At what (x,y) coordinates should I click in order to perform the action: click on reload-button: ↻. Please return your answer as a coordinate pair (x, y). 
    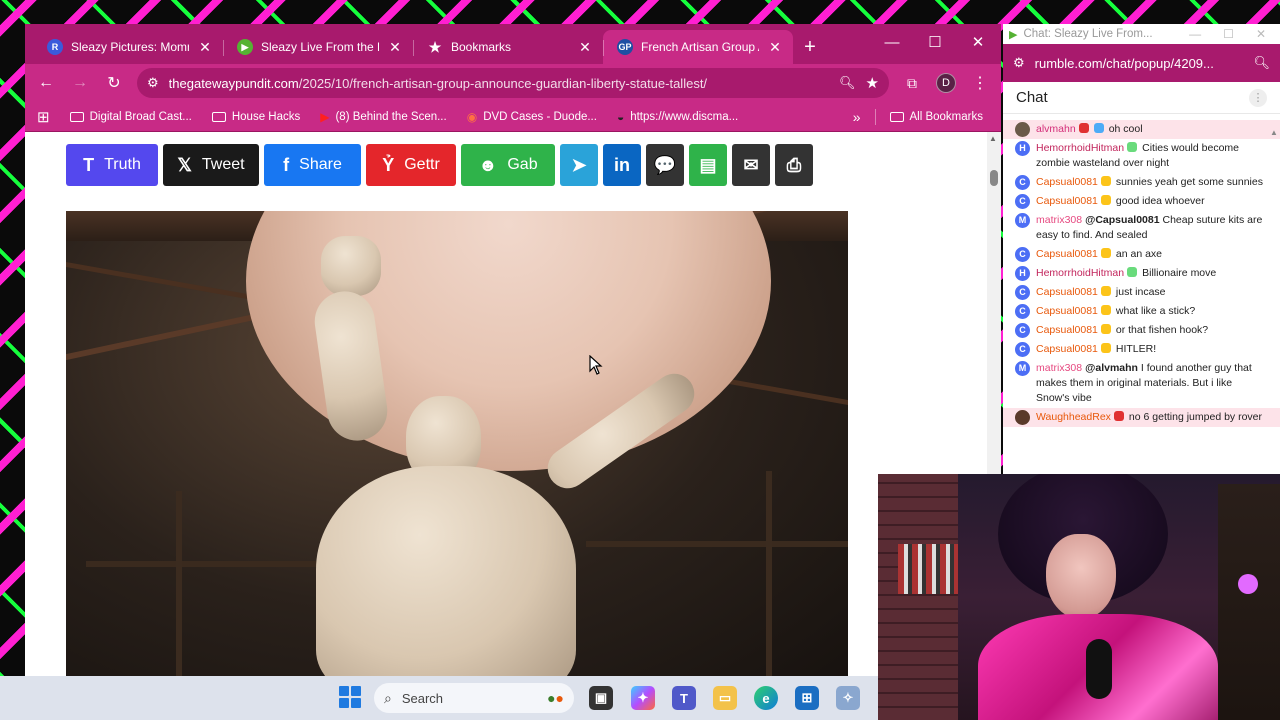
    Looking at the image, I should click on (114, 83).